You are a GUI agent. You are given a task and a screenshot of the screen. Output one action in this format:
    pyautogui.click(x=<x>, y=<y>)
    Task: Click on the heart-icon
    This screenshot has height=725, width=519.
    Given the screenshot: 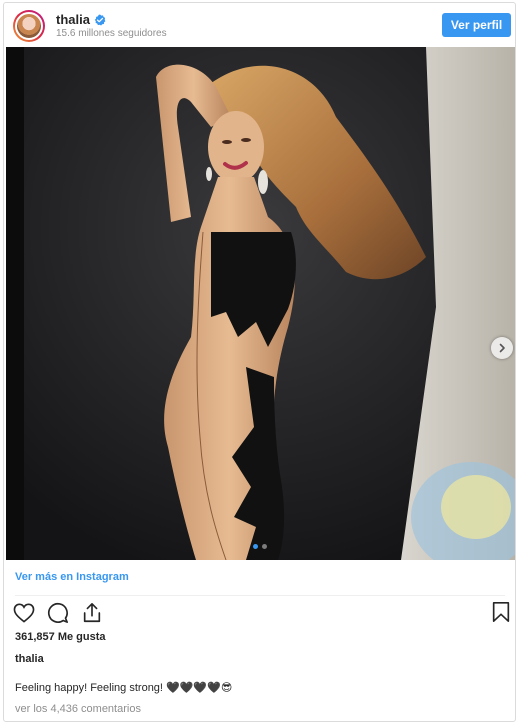 What is the action you would take?
    pyautogui.click(x=24, y=613)
    